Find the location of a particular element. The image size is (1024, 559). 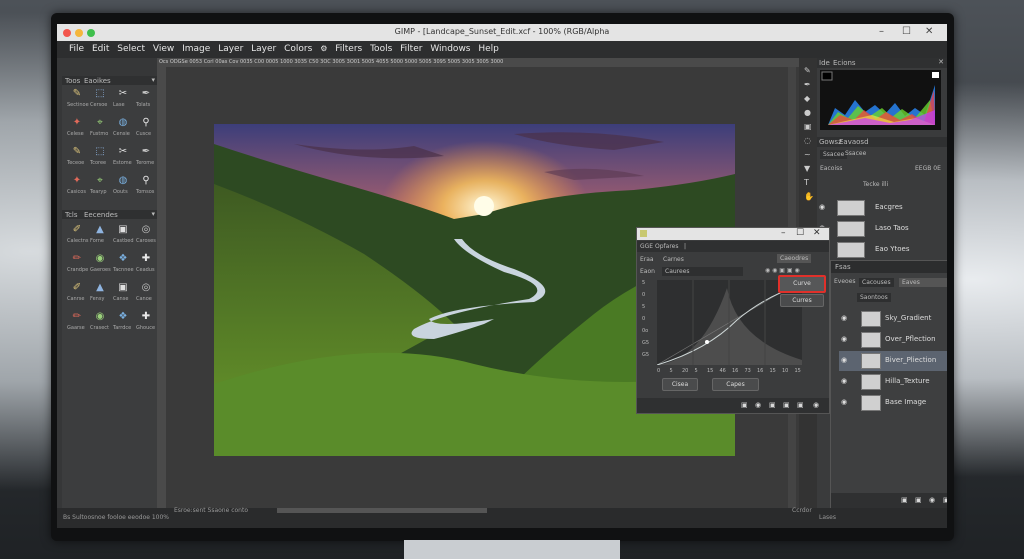

menu-edit: Edit is located at coordinates (100, 47).